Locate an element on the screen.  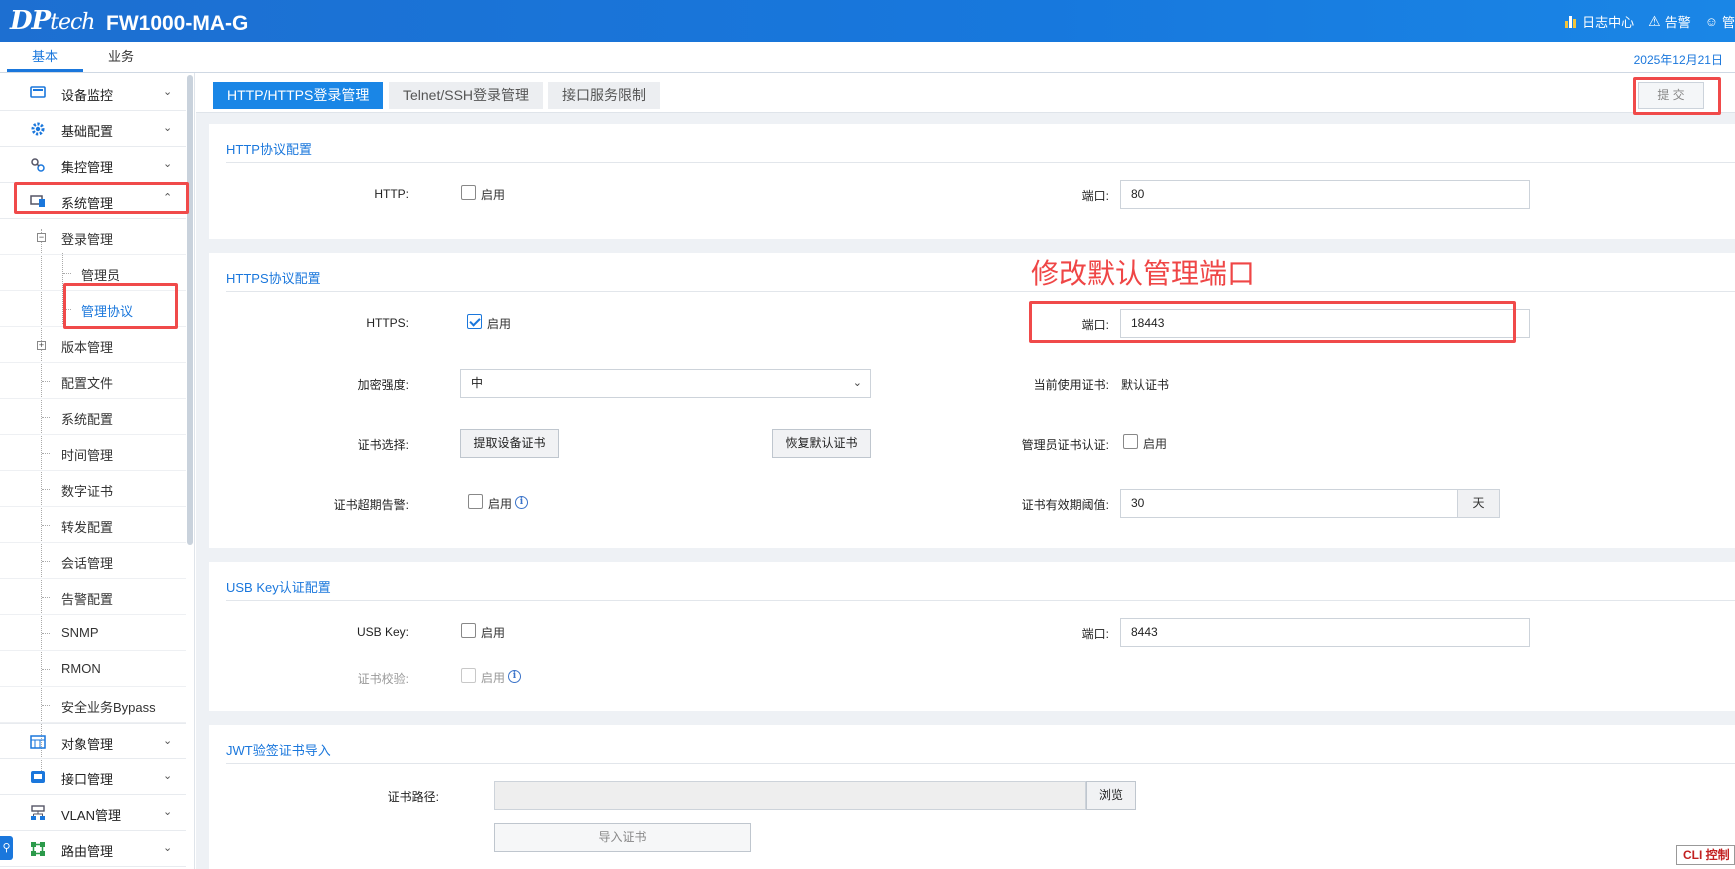
cert-validity-input: 30 天 is located at coordinates (1310, 503).